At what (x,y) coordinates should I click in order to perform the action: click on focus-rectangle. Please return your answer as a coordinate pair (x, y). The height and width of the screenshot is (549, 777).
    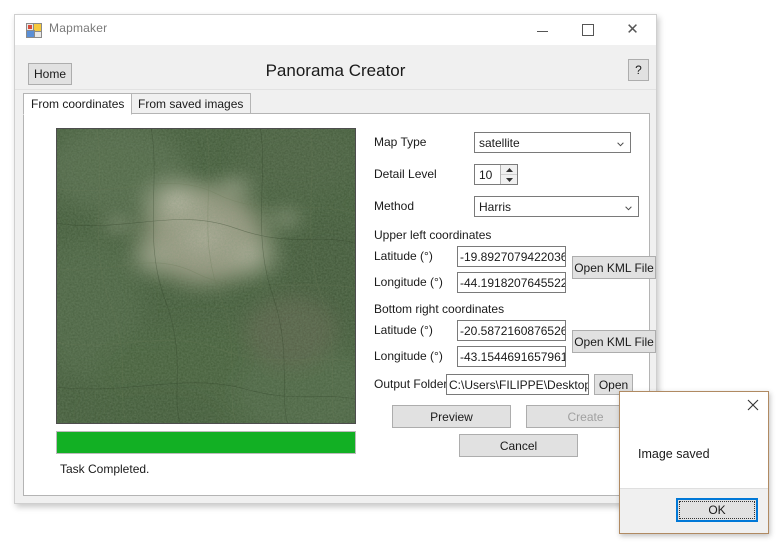
    Looking at the image, I should click on (717, 510).